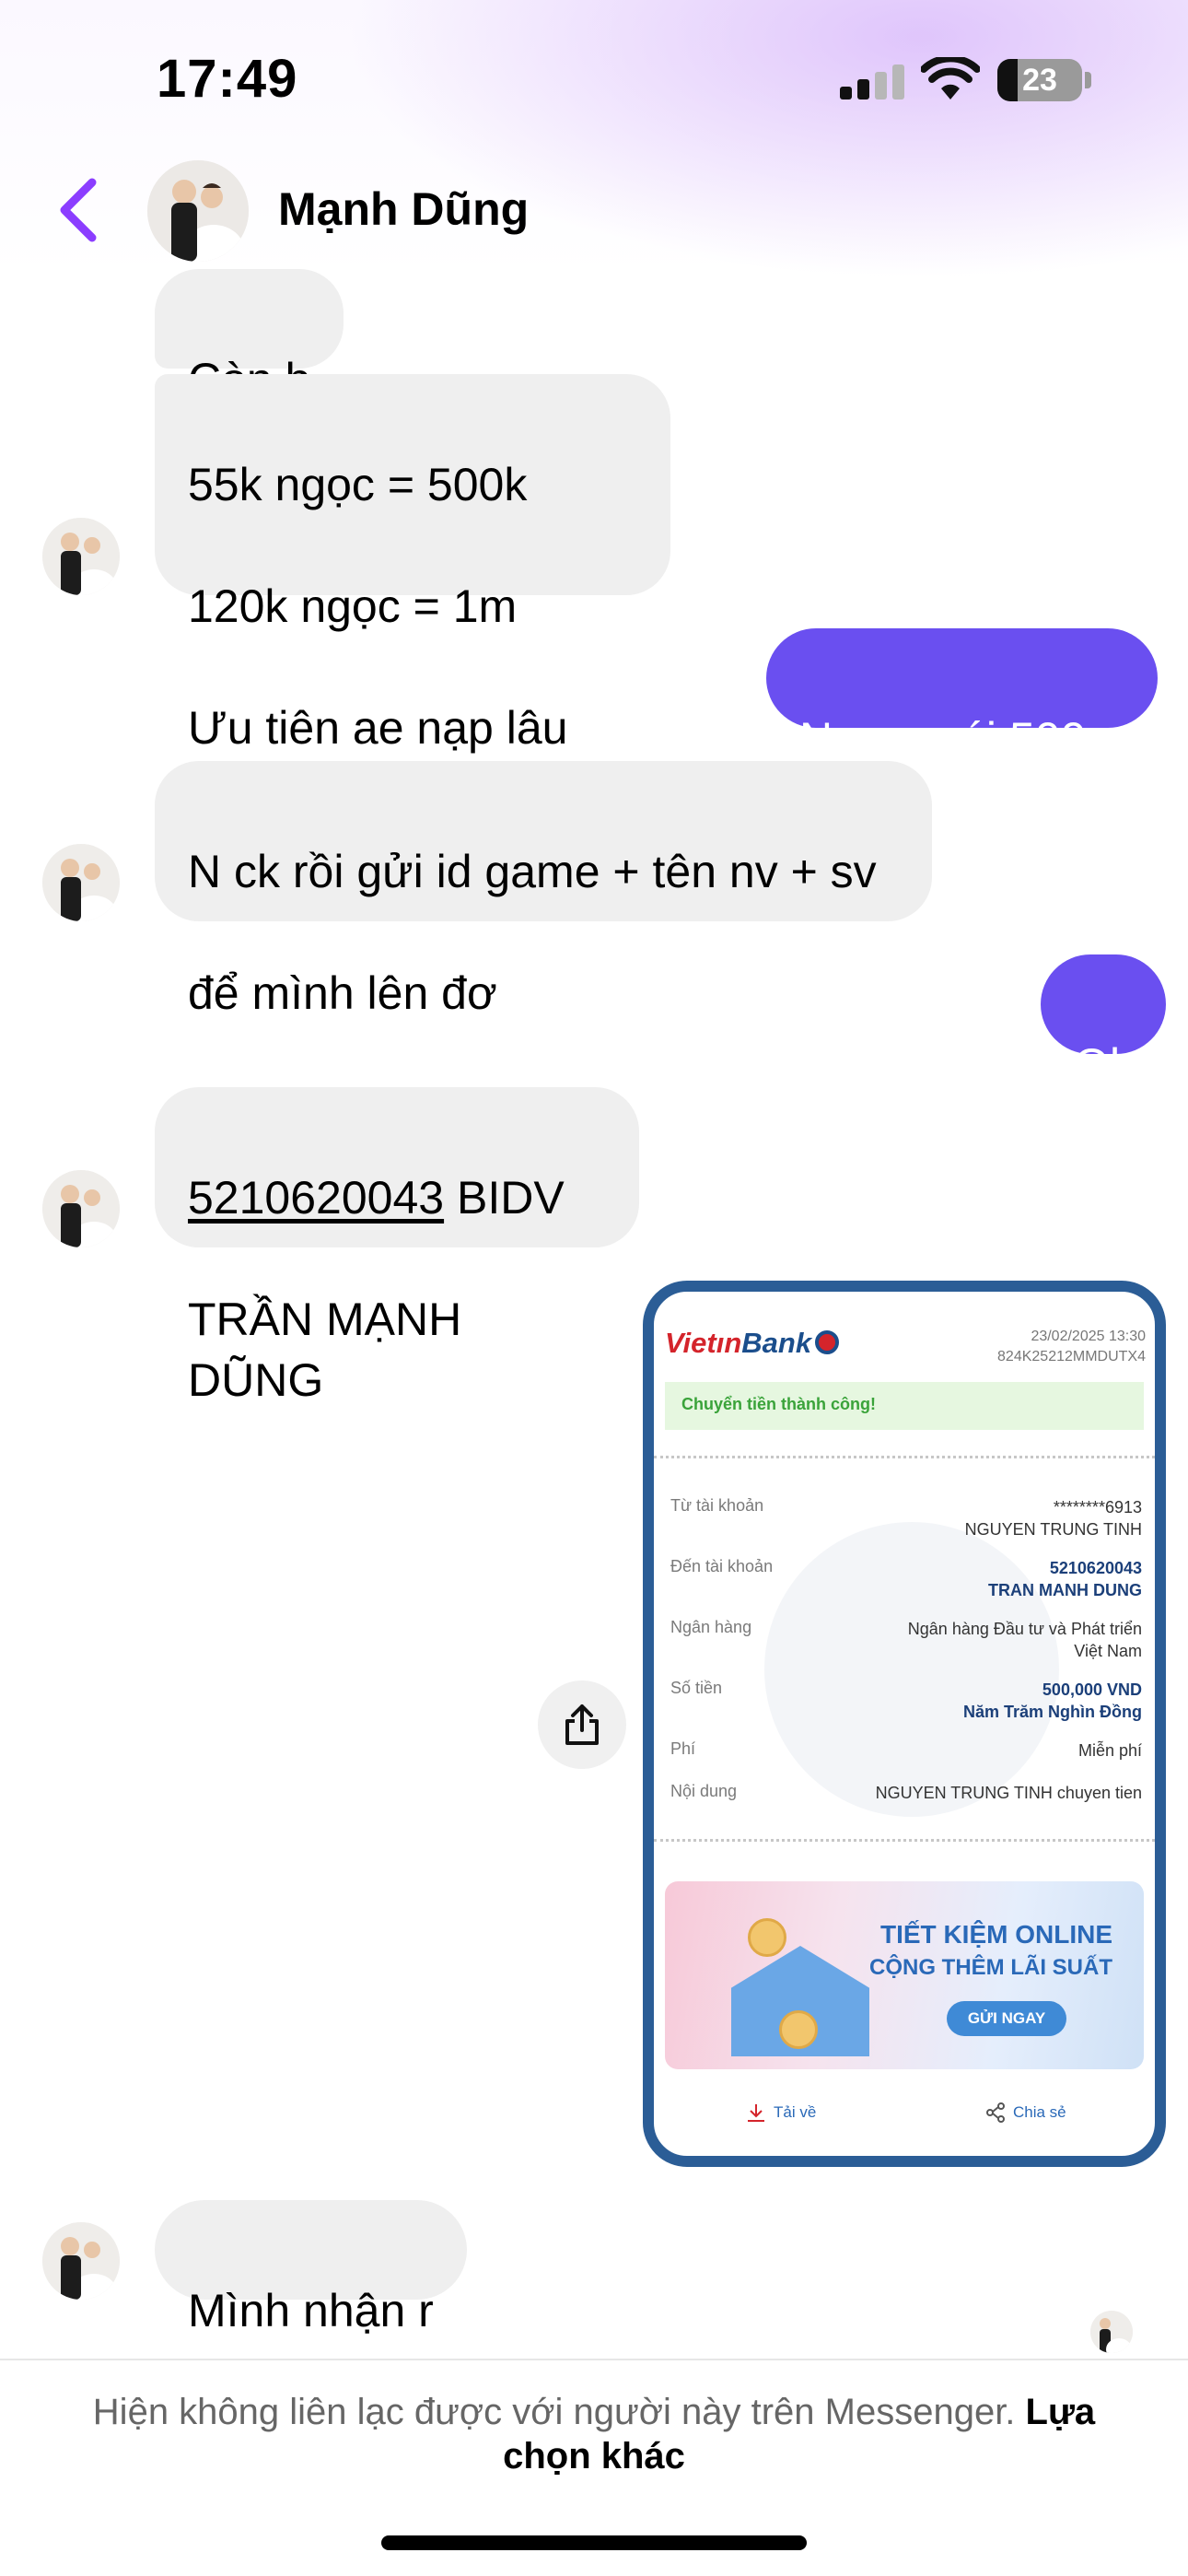 Image resolution: width=1188 pixels, height=2576 pixels. Describe the element at coordinates (594, 211) in the screenshot. I see `conversation-header: Mạnh Dũng` at that location.